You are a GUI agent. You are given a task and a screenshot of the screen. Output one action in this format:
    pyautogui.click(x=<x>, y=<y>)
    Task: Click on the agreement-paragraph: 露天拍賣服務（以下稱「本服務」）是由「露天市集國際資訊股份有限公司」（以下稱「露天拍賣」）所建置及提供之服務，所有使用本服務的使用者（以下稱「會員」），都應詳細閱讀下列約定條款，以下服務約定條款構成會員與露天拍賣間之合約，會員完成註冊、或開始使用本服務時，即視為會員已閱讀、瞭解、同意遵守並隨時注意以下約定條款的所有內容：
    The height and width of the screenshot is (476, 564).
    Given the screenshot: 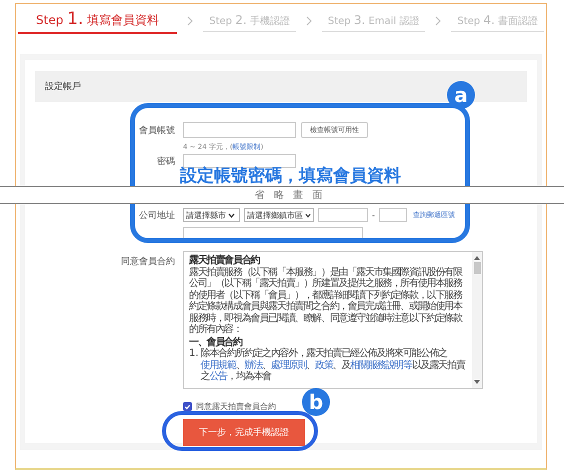 What is the action you would take?
    pyautogui.click(x=326, y=301)
    